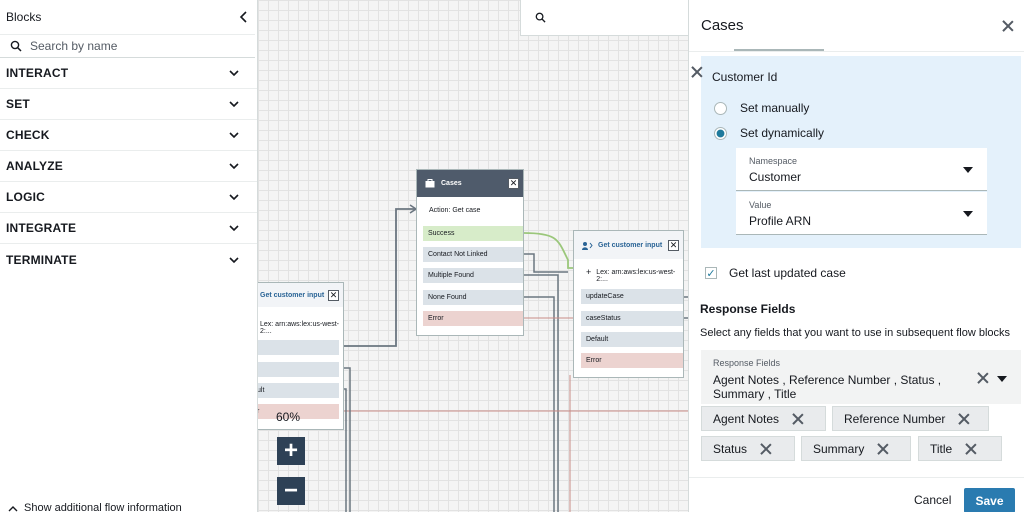  I want to click on minus-icon: −, so click(290, 490).